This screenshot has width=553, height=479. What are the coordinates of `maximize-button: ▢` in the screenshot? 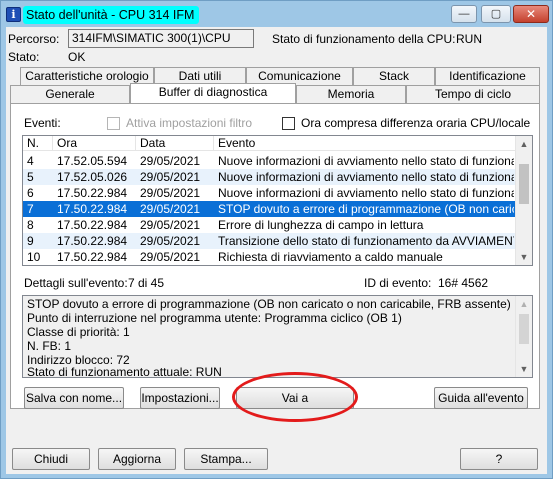 It's located at (496, 14).